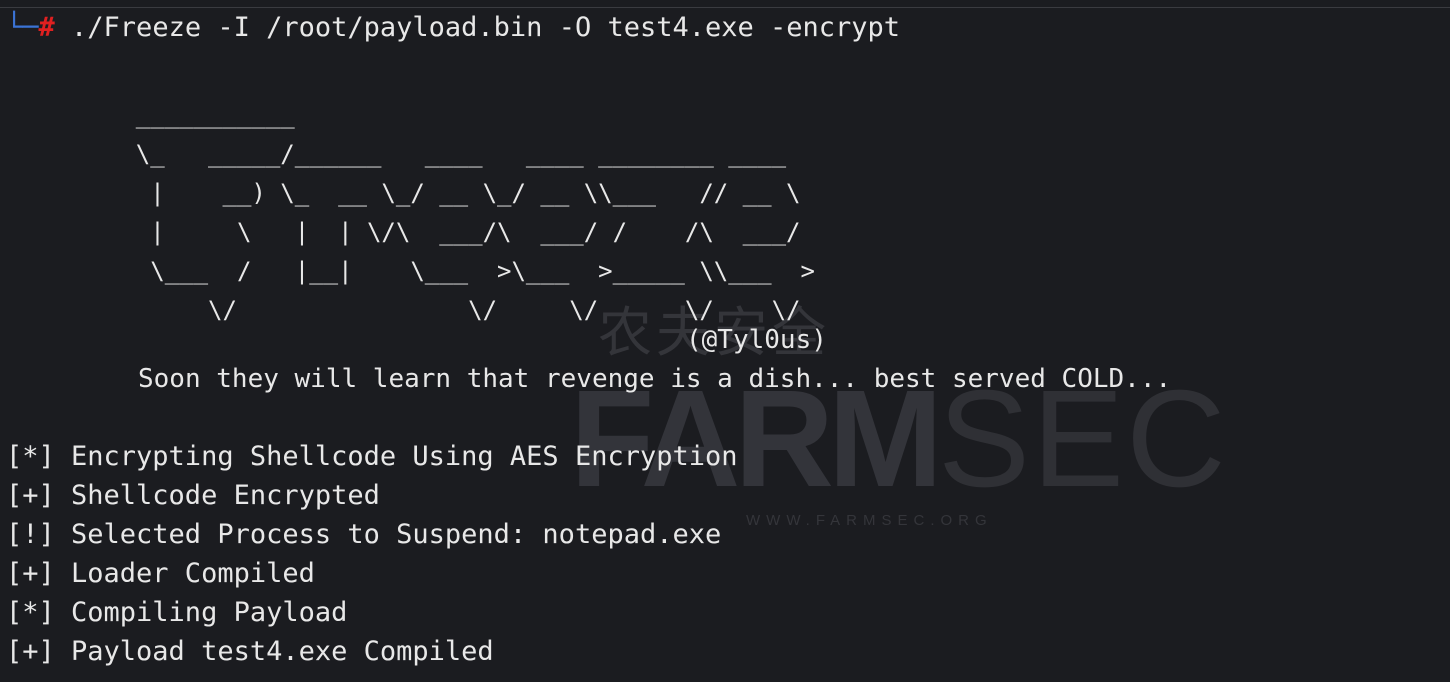 The image size is (1450, 682). What do you see at coordinates (725, 7) in the screenshot?
I see `terminal-top-divider` at bounding box center [725, 7].